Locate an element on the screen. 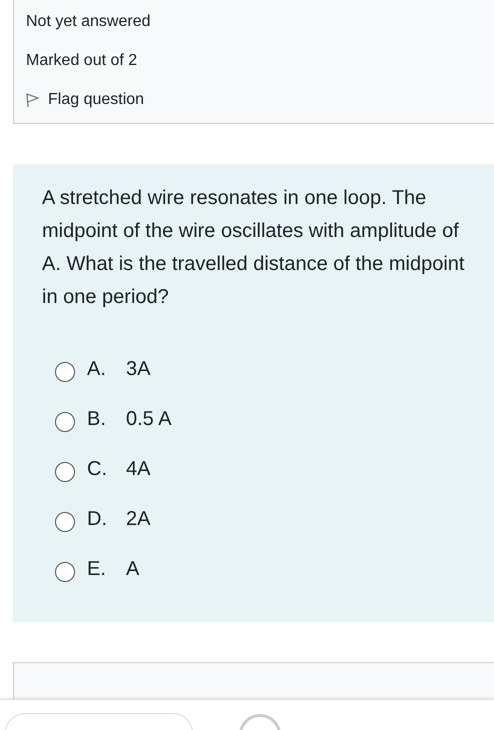 Image resolution: width=494 pixels, height=730 pixels. option-letter: D. is located at coordinates (97, 519).